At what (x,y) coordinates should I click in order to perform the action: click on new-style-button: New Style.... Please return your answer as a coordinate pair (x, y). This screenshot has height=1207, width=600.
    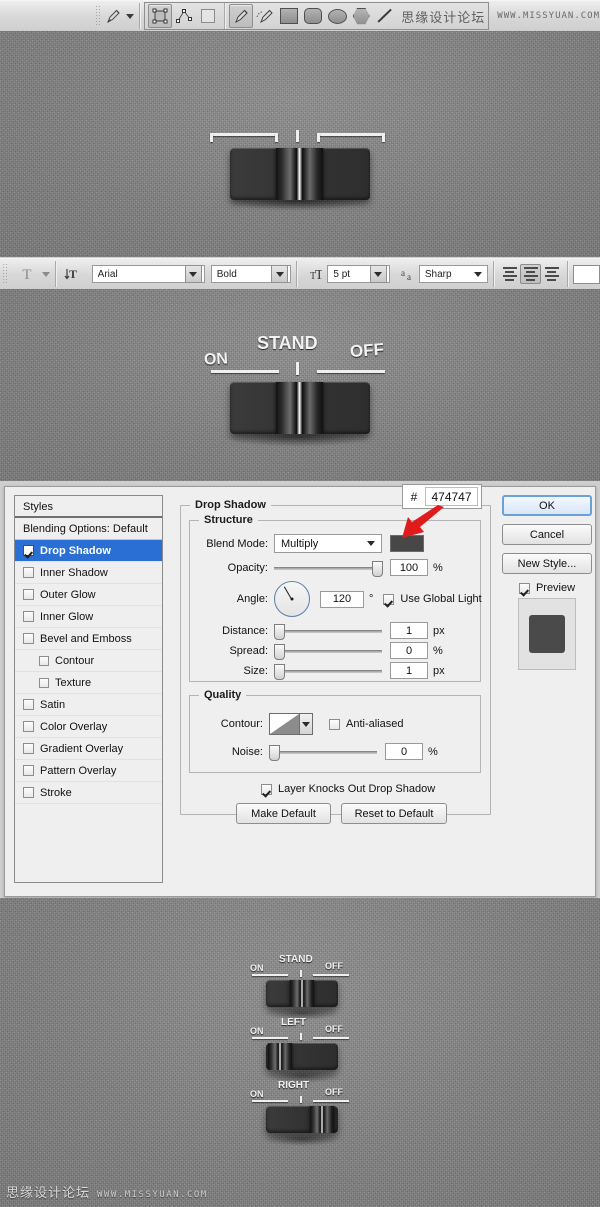
    Looking at the image, I should click on (547, 563).